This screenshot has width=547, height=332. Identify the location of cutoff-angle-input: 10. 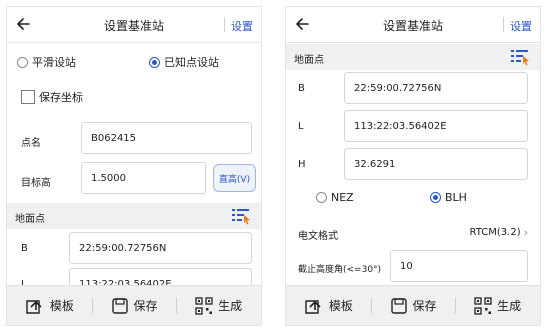
(459, 266).